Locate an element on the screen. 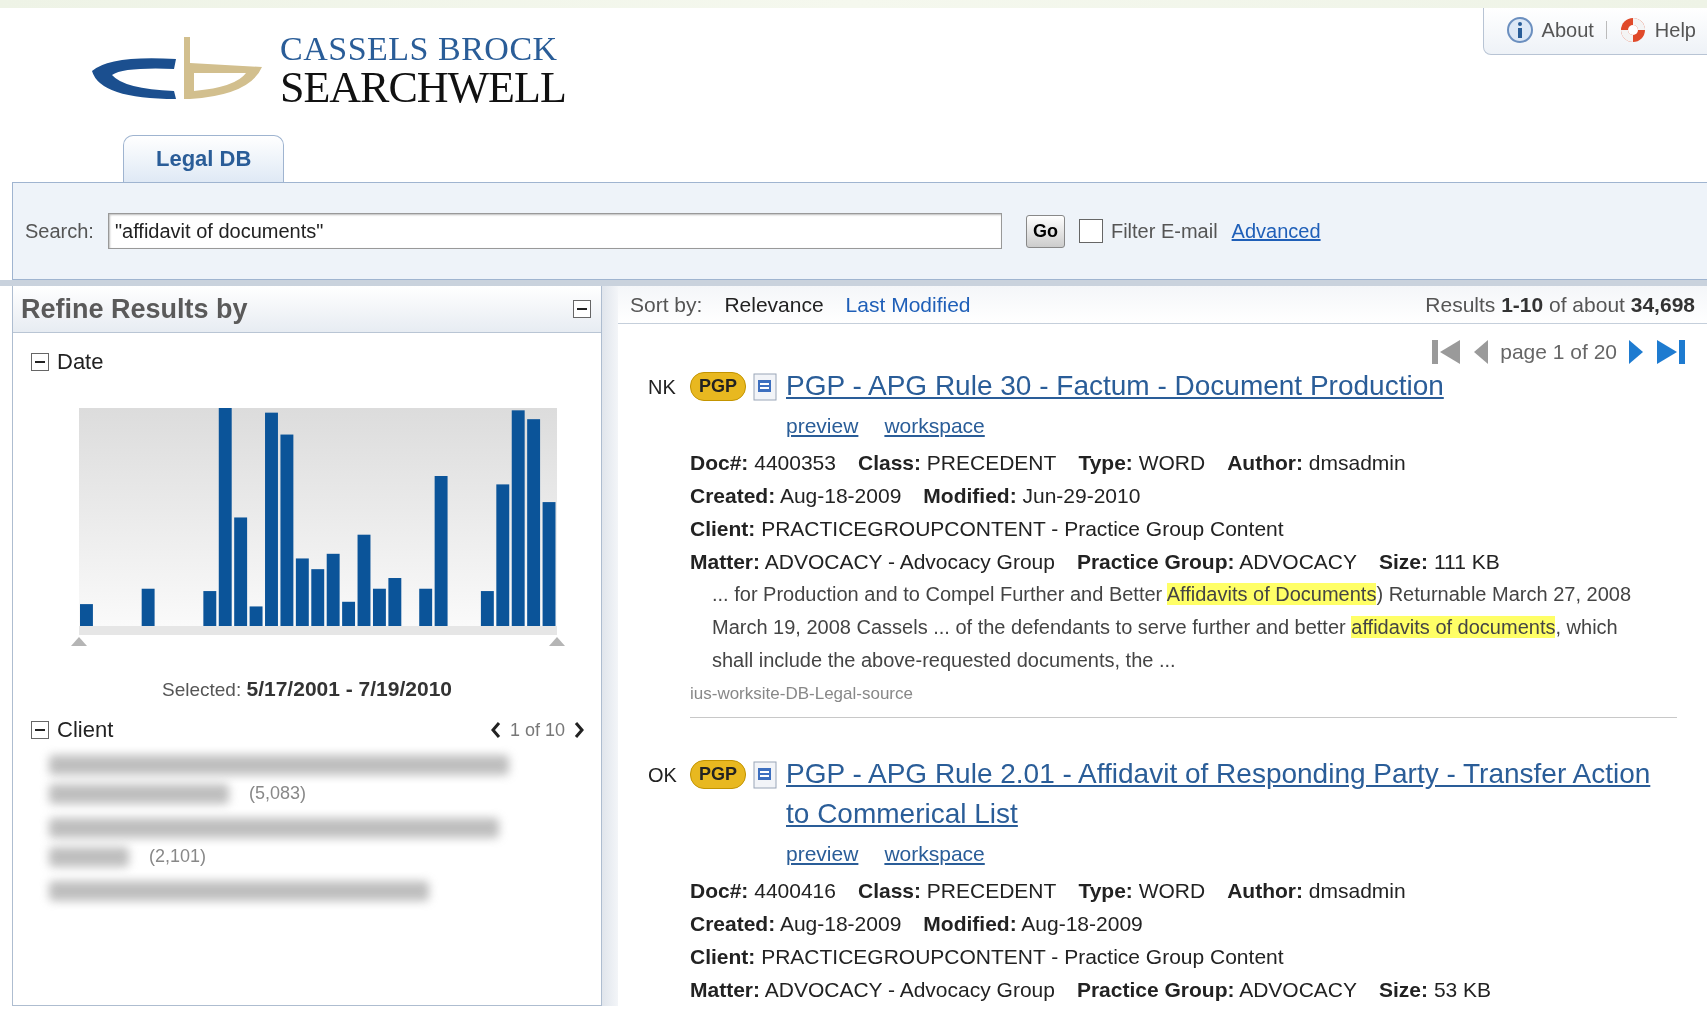 The width and height of the screenshot is (1707, 1016). page-indicator: page 1 of 20 is located at coordinates (1558, 352).